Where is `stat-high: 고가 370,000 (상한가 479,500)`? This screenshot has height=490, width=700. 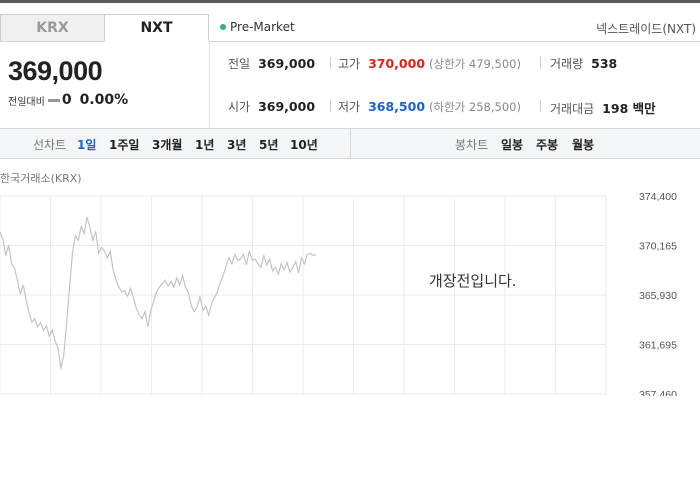
stat-high: 고가 370,000 (상한가 479,500) is located at coordinates (429, 63).